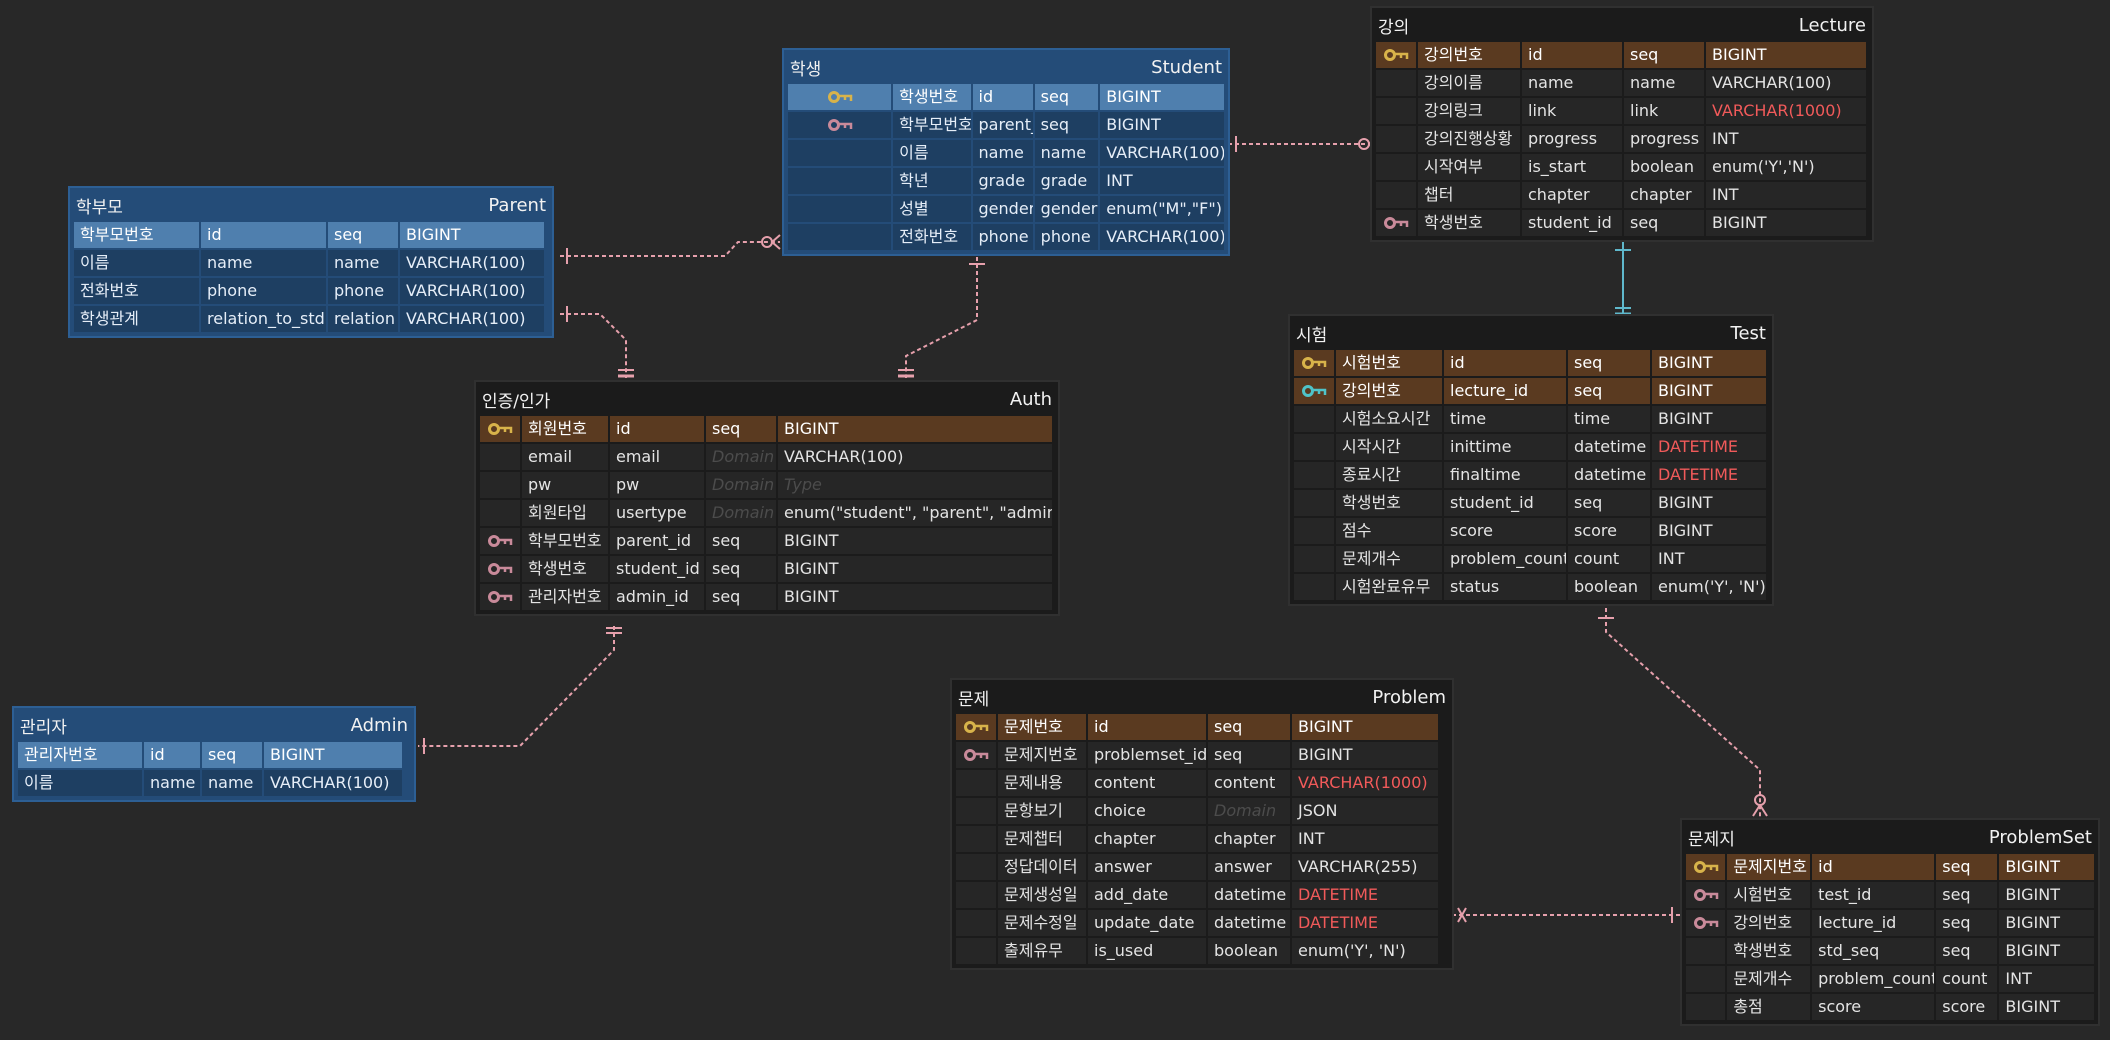 This screenshot has width=2110, height=1040. I want to click on attribute-row: 강의진행상황 progress progress INT, so click(1622, 139).